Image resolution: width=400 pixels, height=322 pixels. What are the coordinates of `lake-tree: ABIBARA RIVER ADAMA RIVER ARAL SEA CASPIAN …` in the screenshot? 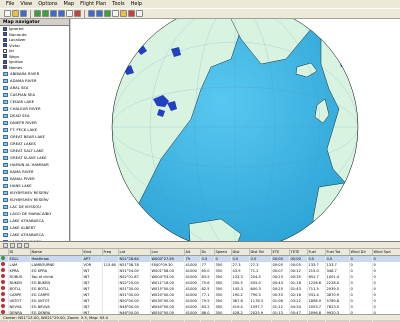 It's located at (34, 155).